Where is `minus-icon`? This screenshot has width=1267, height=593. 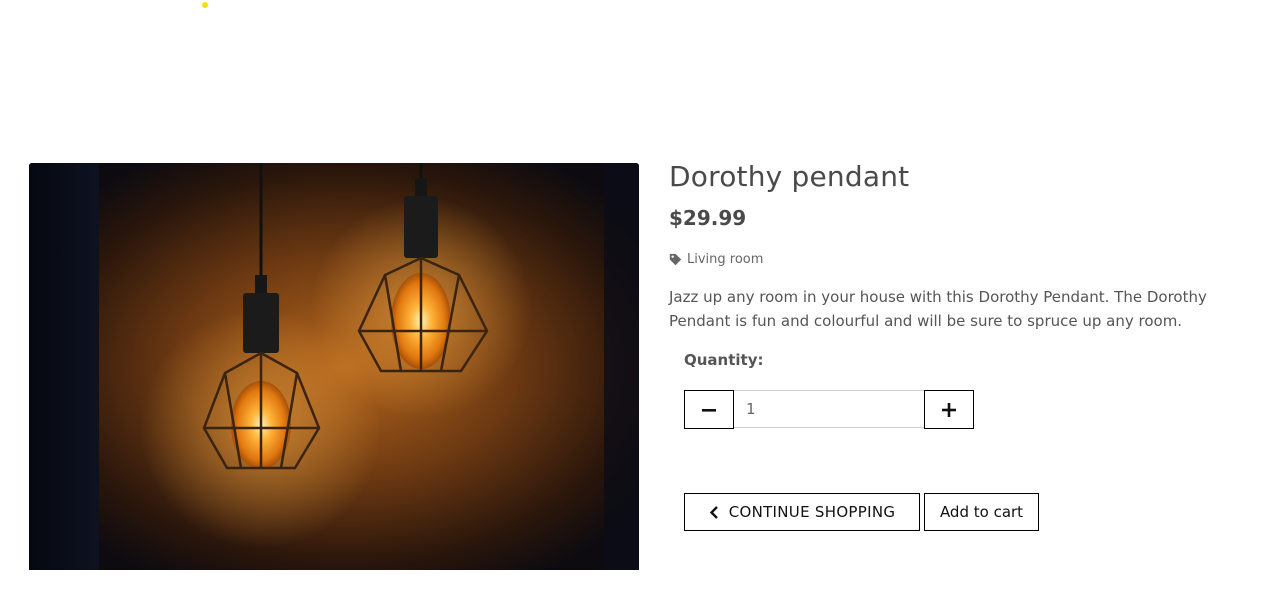 minus-icon is located at coordinates (709, 410).